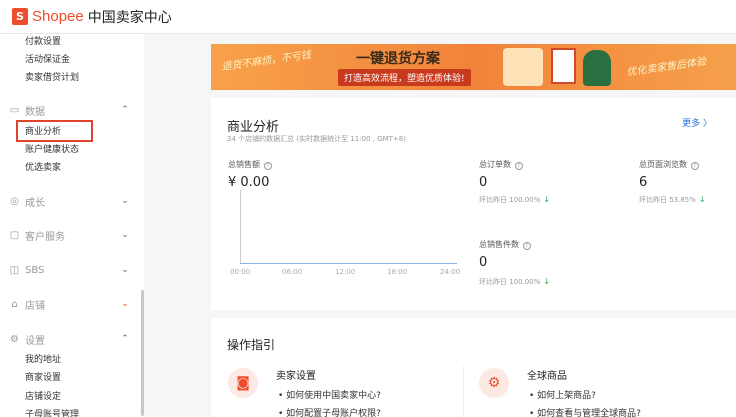 The width and height of the screenshot is (736, 417). What do you see at coordinates (43, 358) in the screenshot?
I see `sidebar-item-my-address: 我的地址` at bounding box center [43, 358].